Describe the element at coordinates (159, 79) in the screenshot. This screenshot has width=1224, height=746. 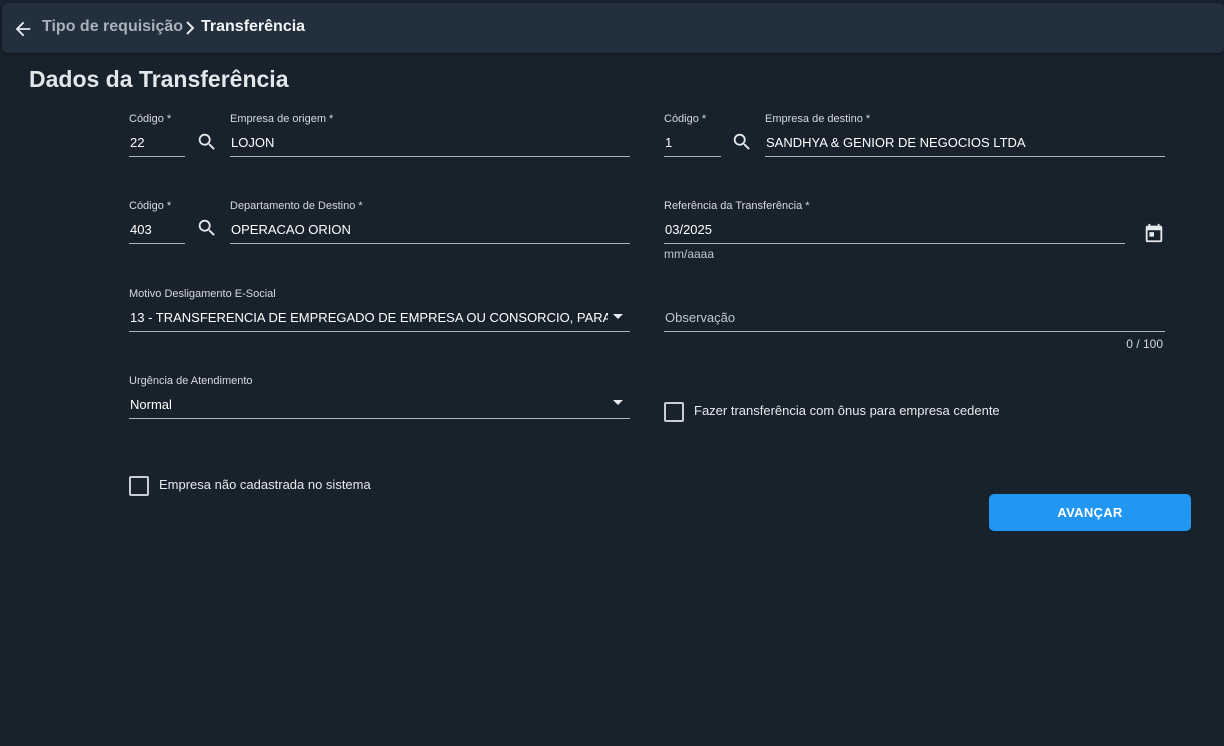
I see `page-title: Dados da Transferência` at that location.